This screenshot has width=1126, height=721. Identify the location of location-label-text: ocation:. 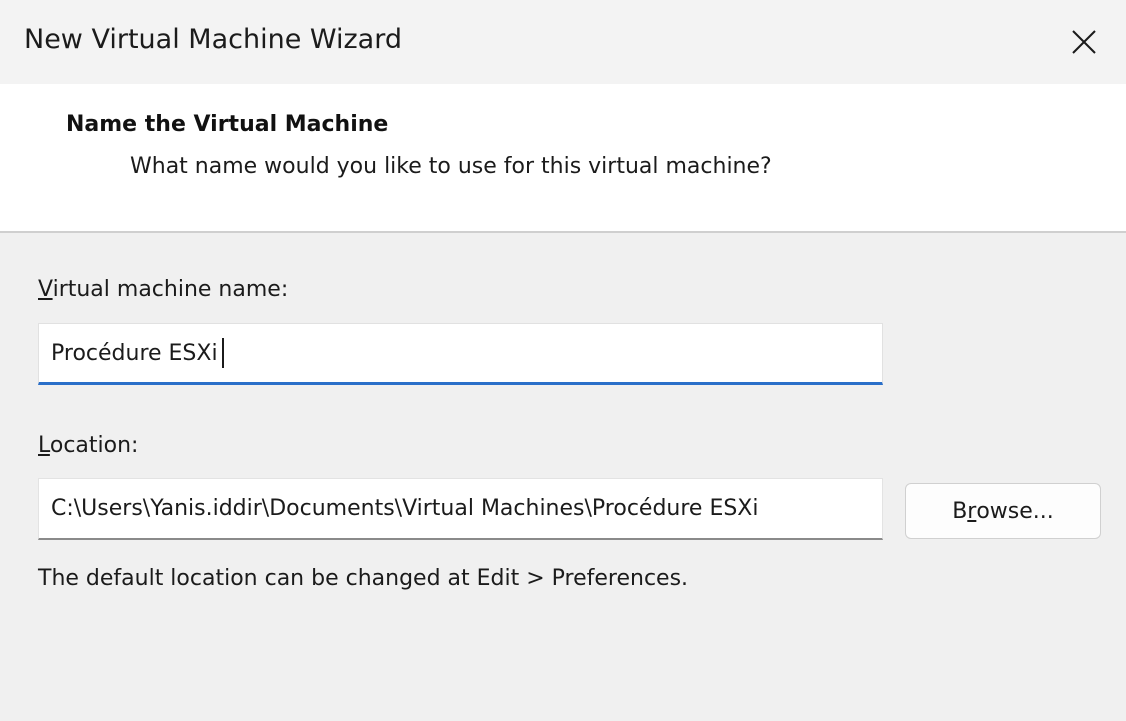
(94, 445).